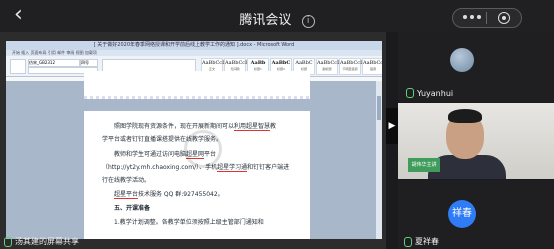 The width and height of the screenshot is (554, 249). What do you see at coordinates (421, 241) in the screenshot?
I see `participant-name: 夏祥春` at bounding box center [421, 241].